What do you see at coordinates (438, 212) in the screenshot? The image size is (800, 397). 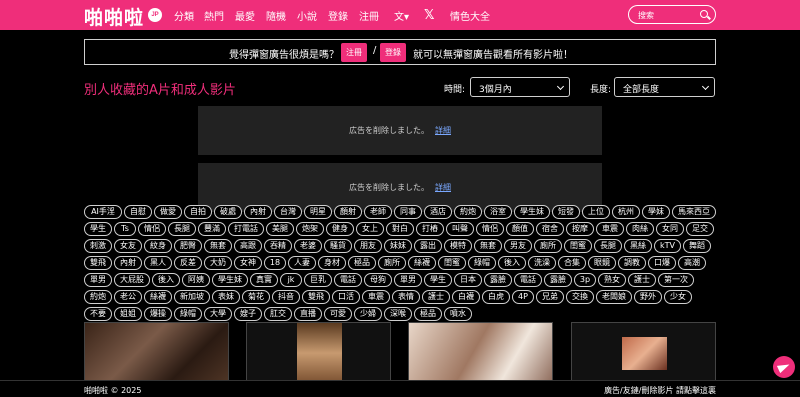 I see `tag-chip: 酒店` at bounding box center [438, 212].